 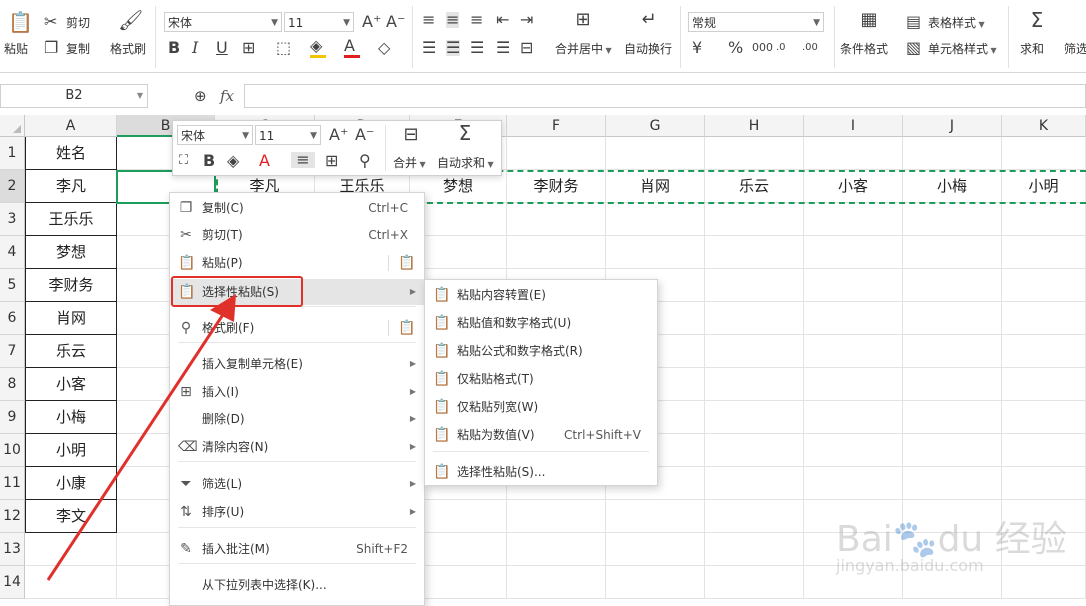 I want to click on watermark-logo: Bai🐾du 经验, so click(x=951, y=539).